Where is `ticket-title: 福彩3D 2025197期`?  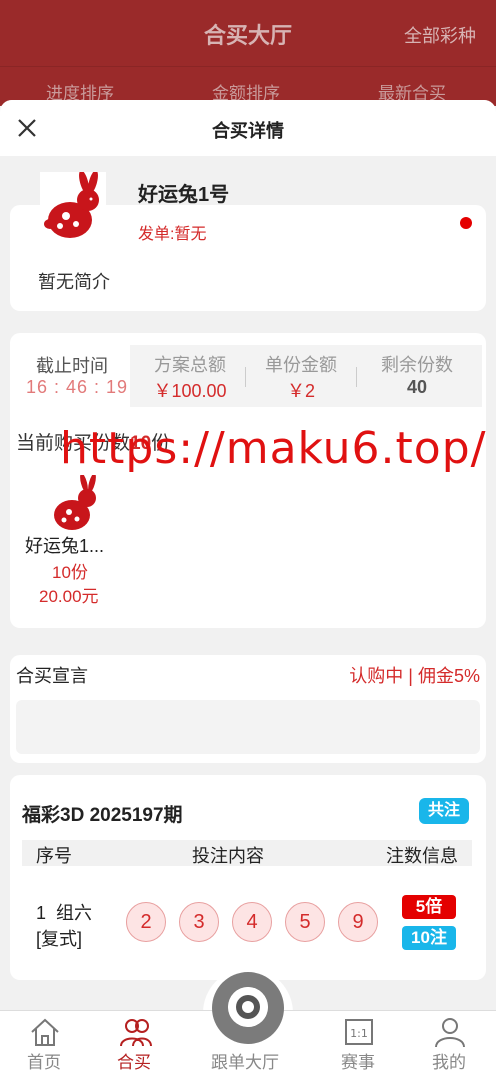 ticket-title: 福彩3D 2025197期 is located at coordinates (102, 815).